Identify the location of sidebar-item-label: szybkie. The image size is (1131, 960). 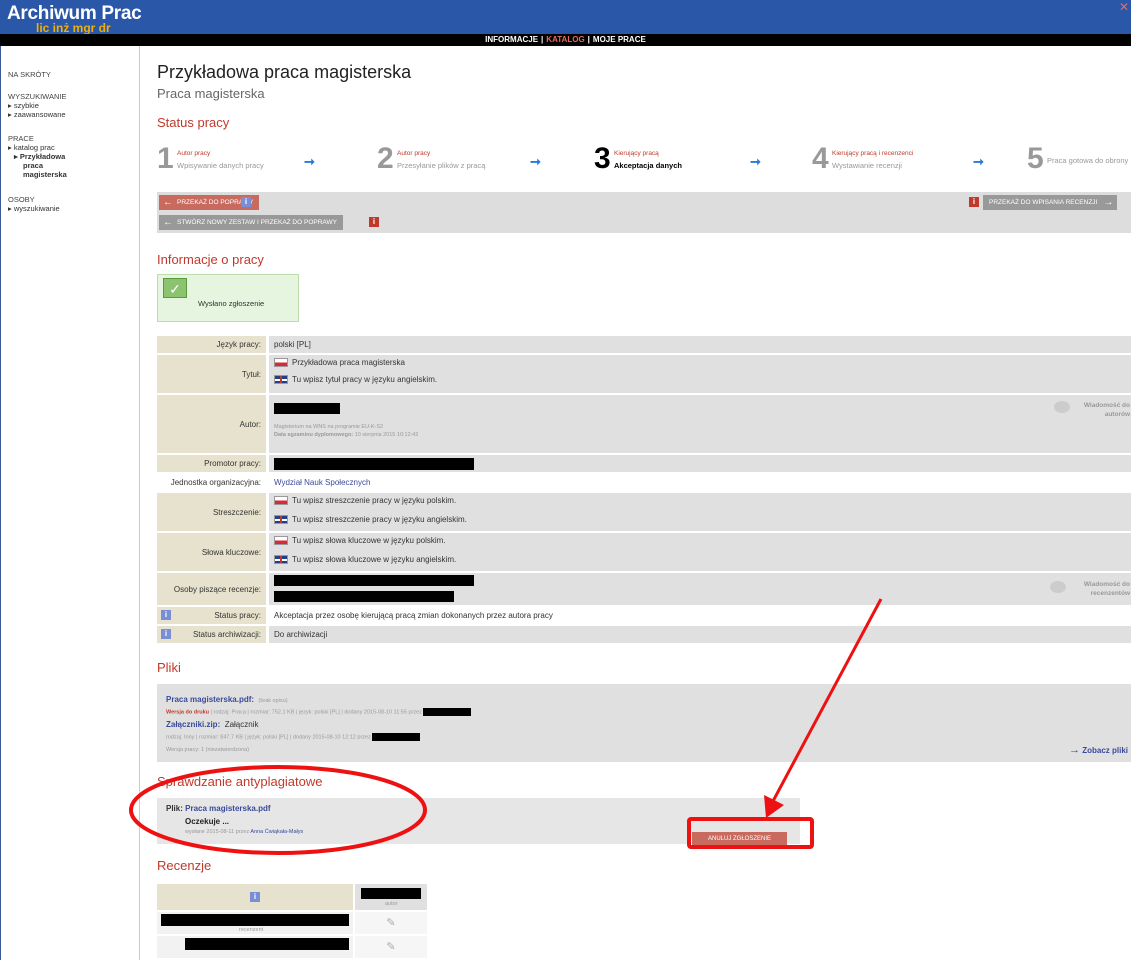
(26, 105).